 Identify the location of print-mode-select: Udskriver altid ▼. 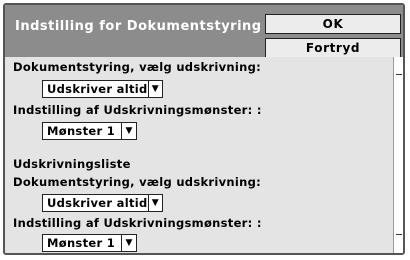
(102, 89).